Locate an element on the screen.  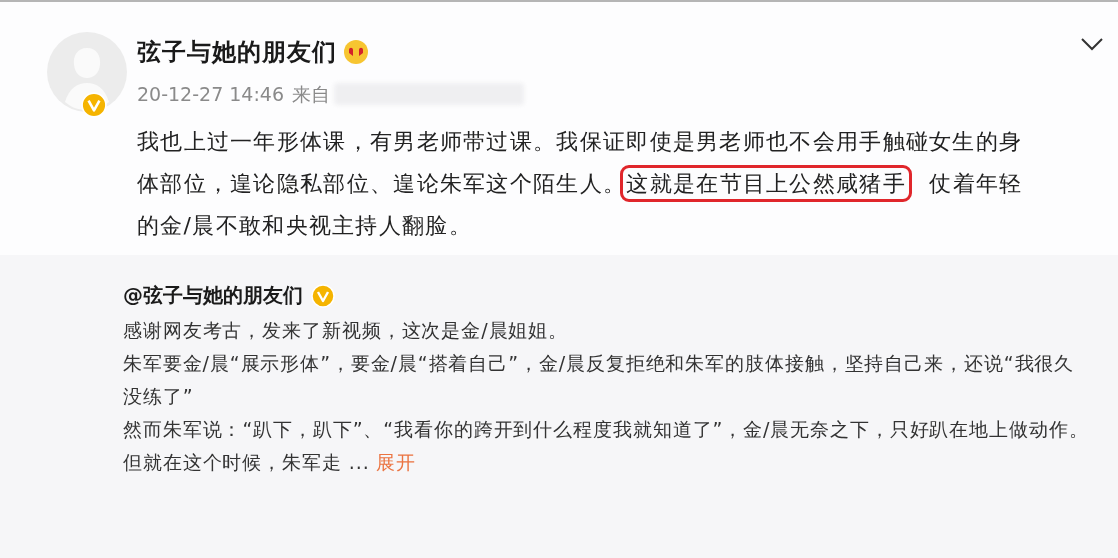
quoted-author: @弦子与她的朋友们 is located at coordinates (213, 295).